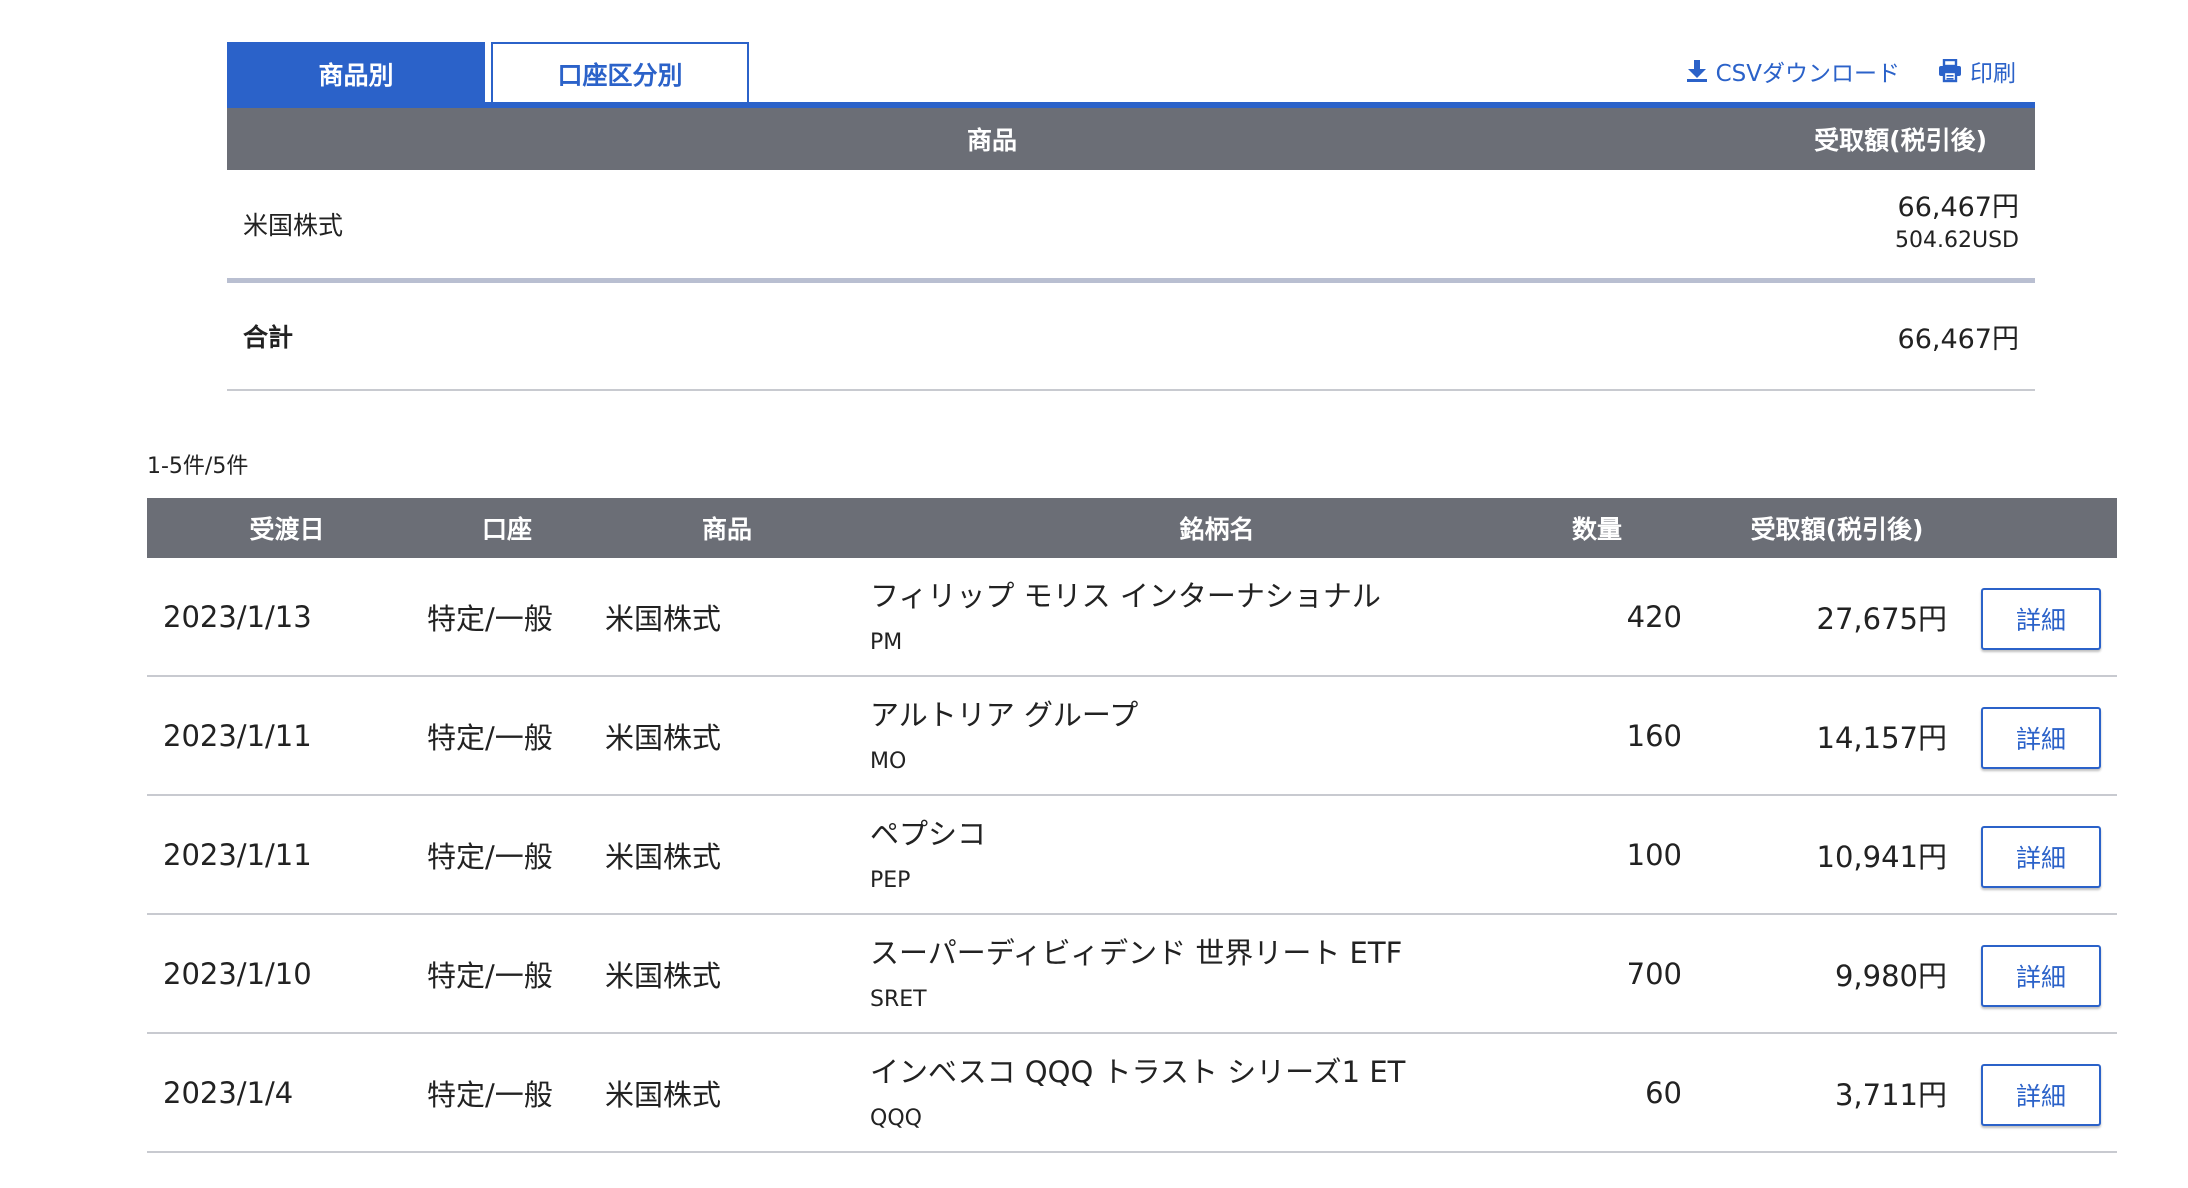 This screenshot has height=1188, width=2188. I want to click on row-date: 2023/1/4, so click(228, 1092).